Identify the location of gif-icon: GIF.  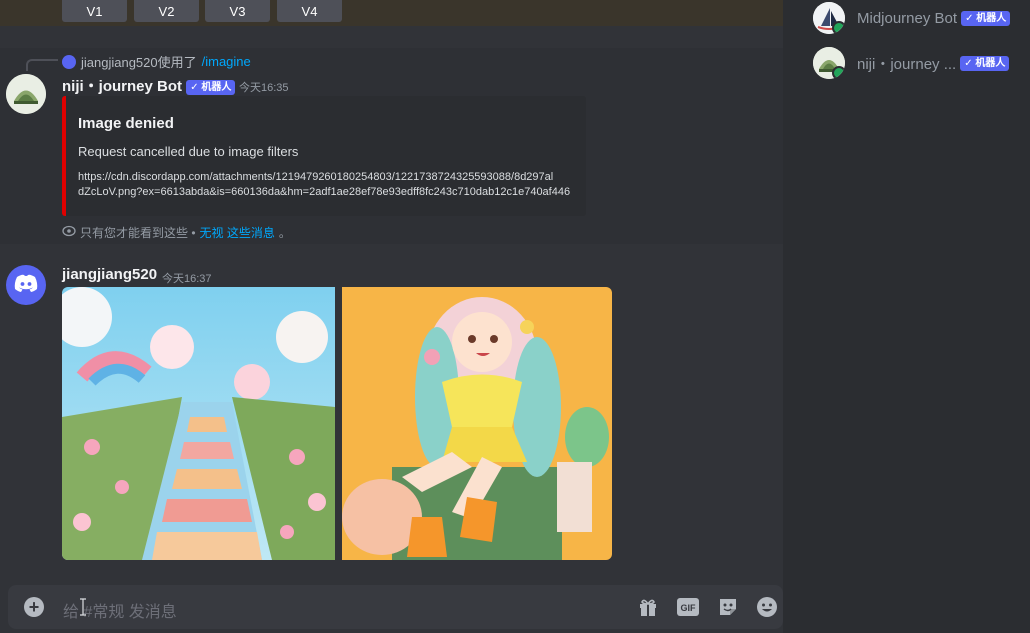
(688, 607).